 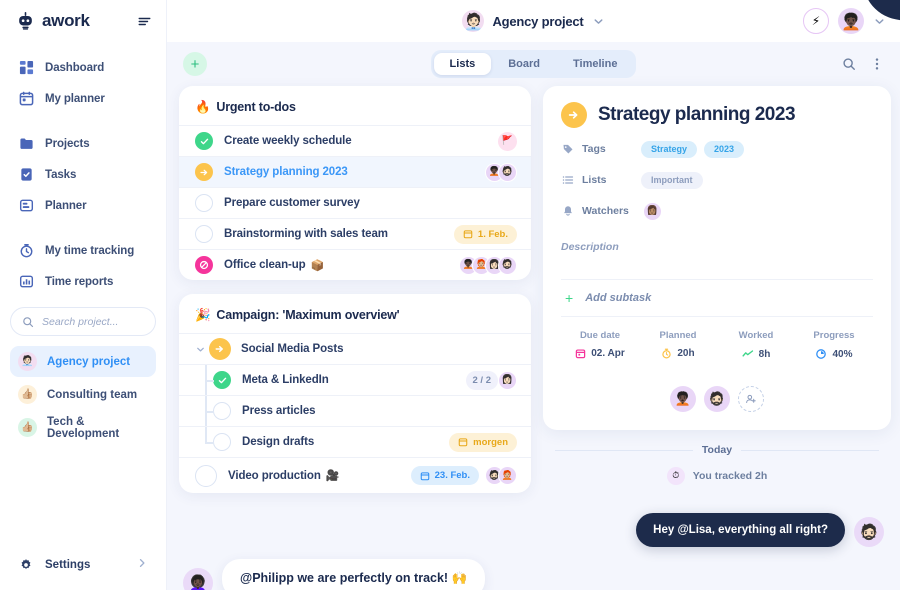 I want to click on sidebar-item-dashboard: Dashboard, so click(x=83, y=67).